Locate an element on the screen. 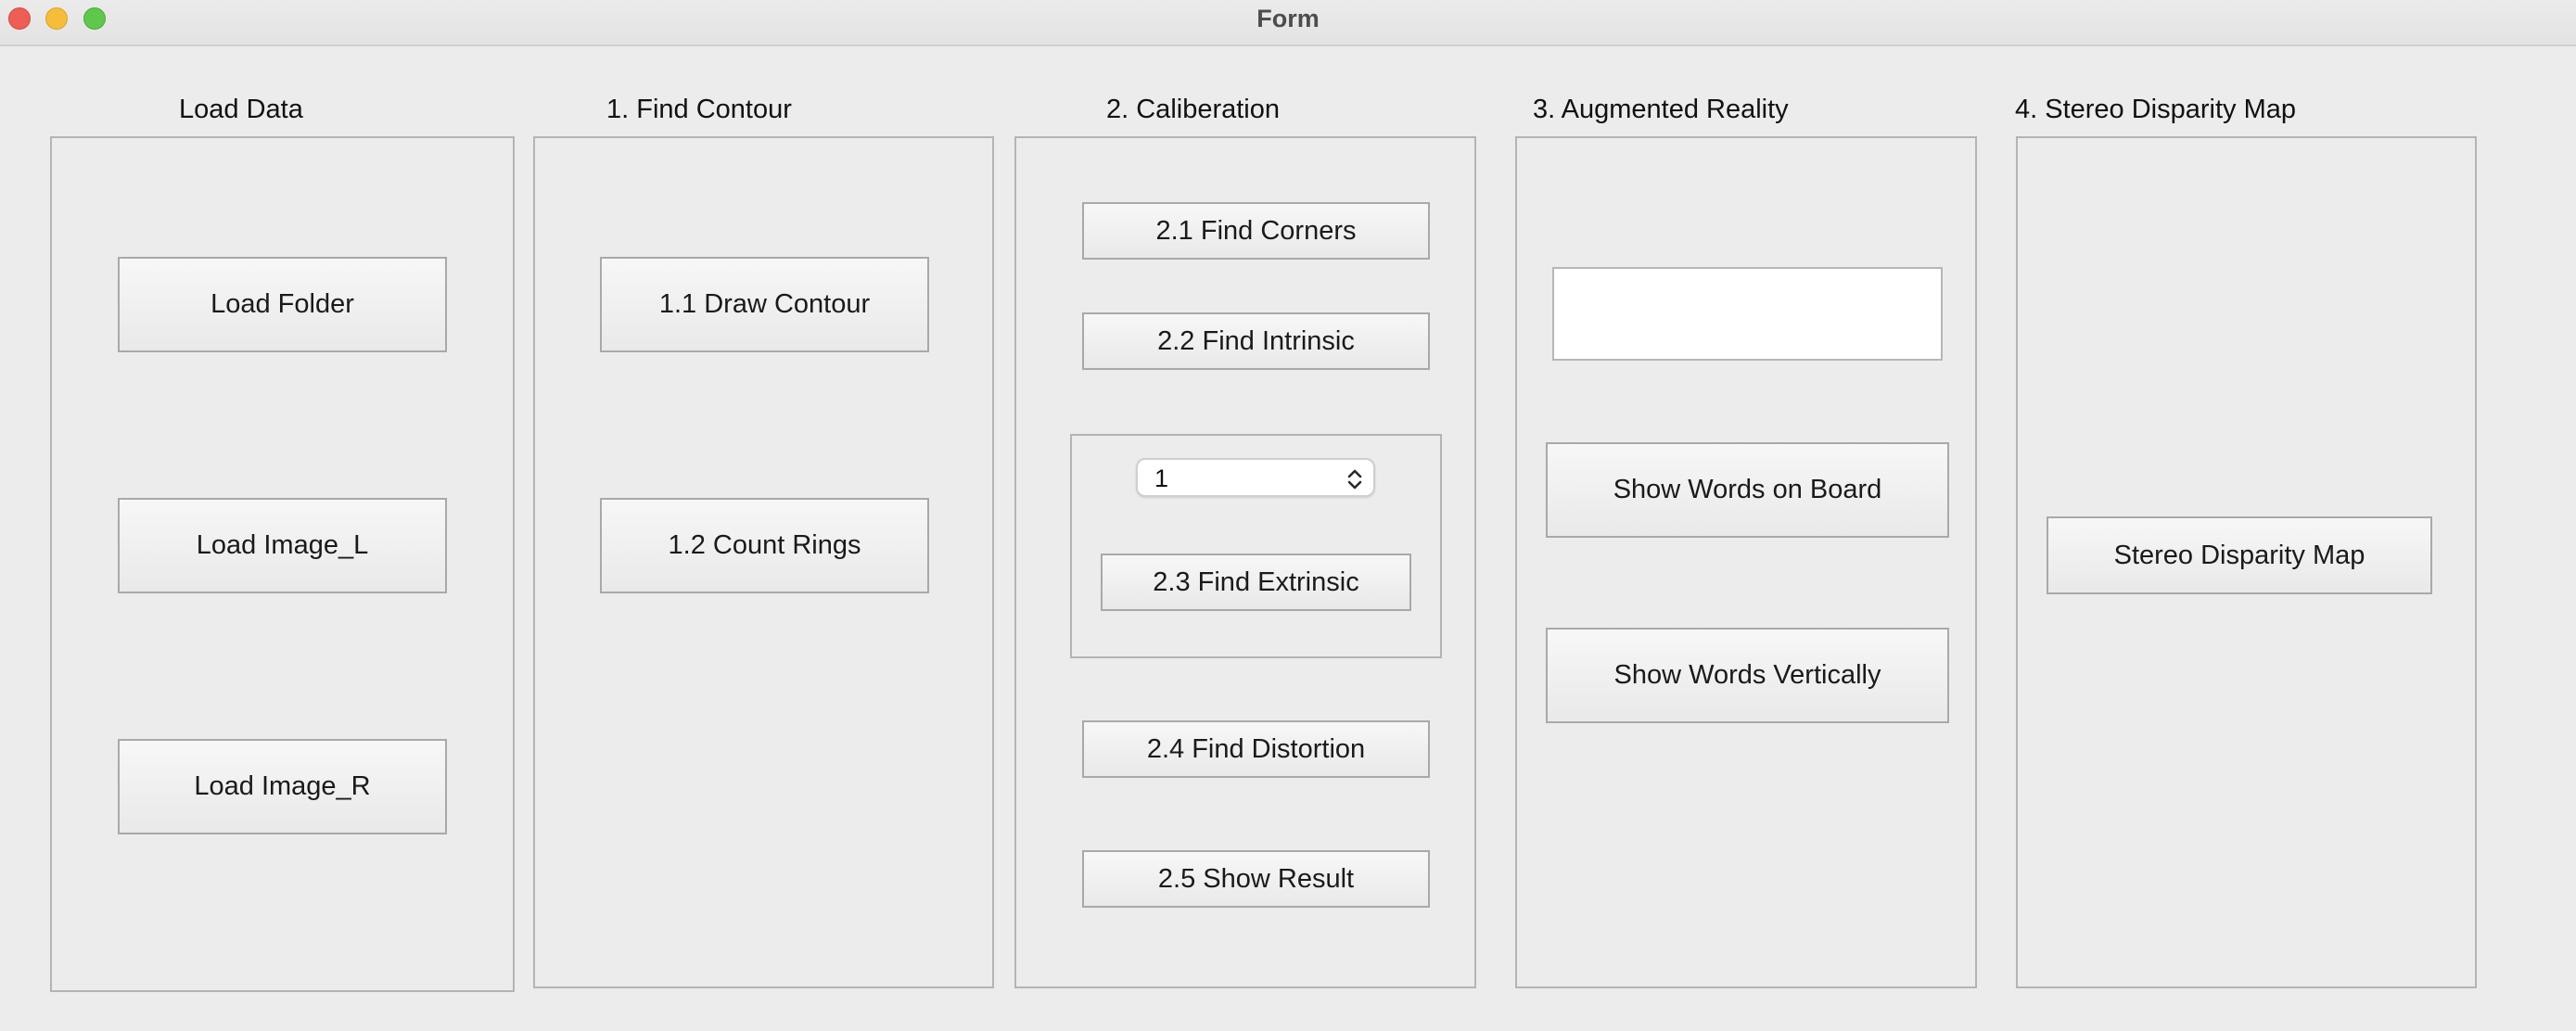 The image size is (2576, 1031). draw-contour-button: 1.1 Draw Contour is located at coordinates (764, 304).